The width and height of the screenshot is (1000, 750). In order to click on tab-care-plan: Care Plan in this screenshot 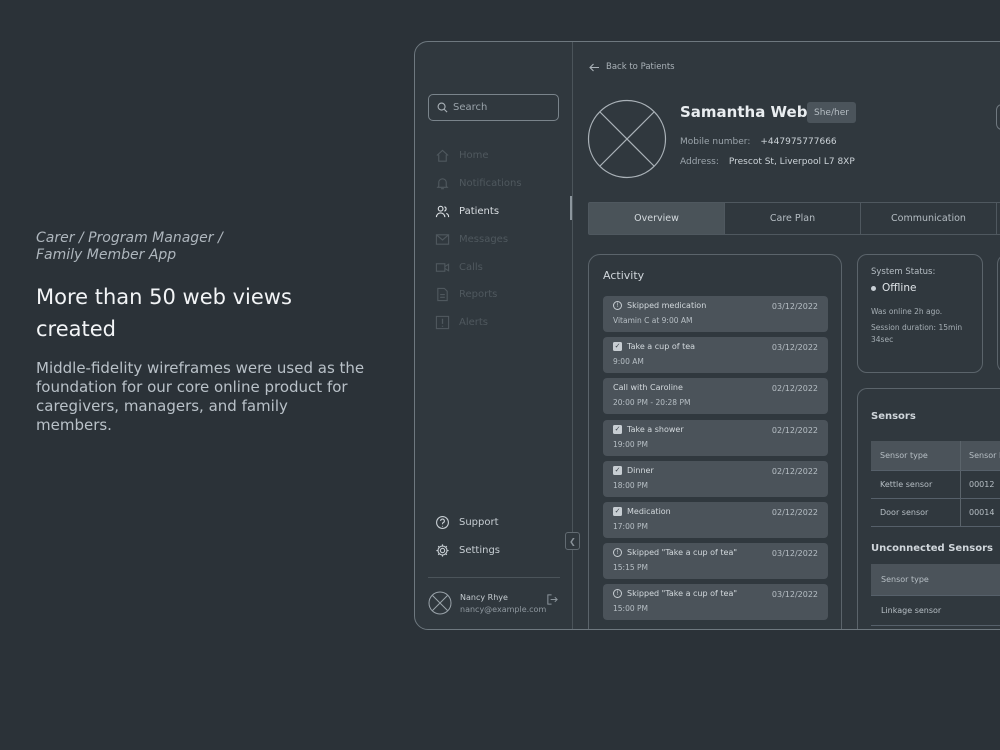, I will do `click(793, 218)`.